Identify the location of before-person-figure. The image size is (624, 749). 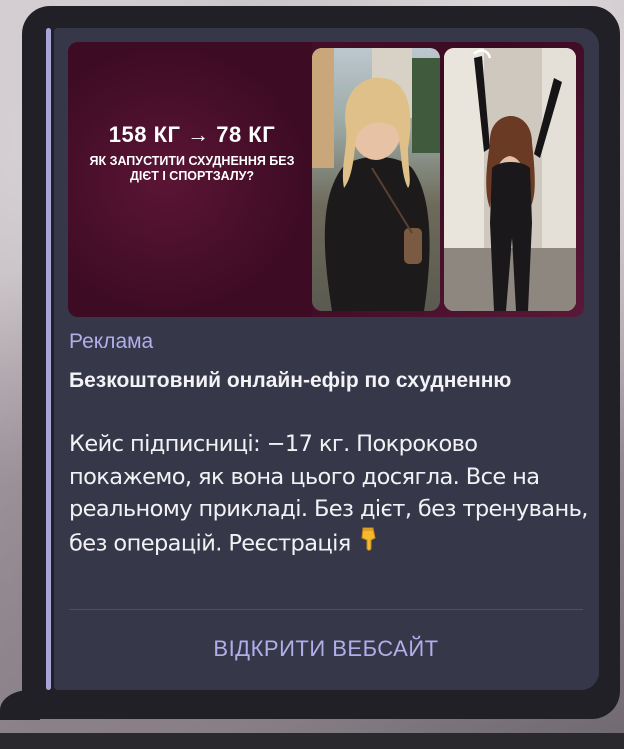
(376, 179).